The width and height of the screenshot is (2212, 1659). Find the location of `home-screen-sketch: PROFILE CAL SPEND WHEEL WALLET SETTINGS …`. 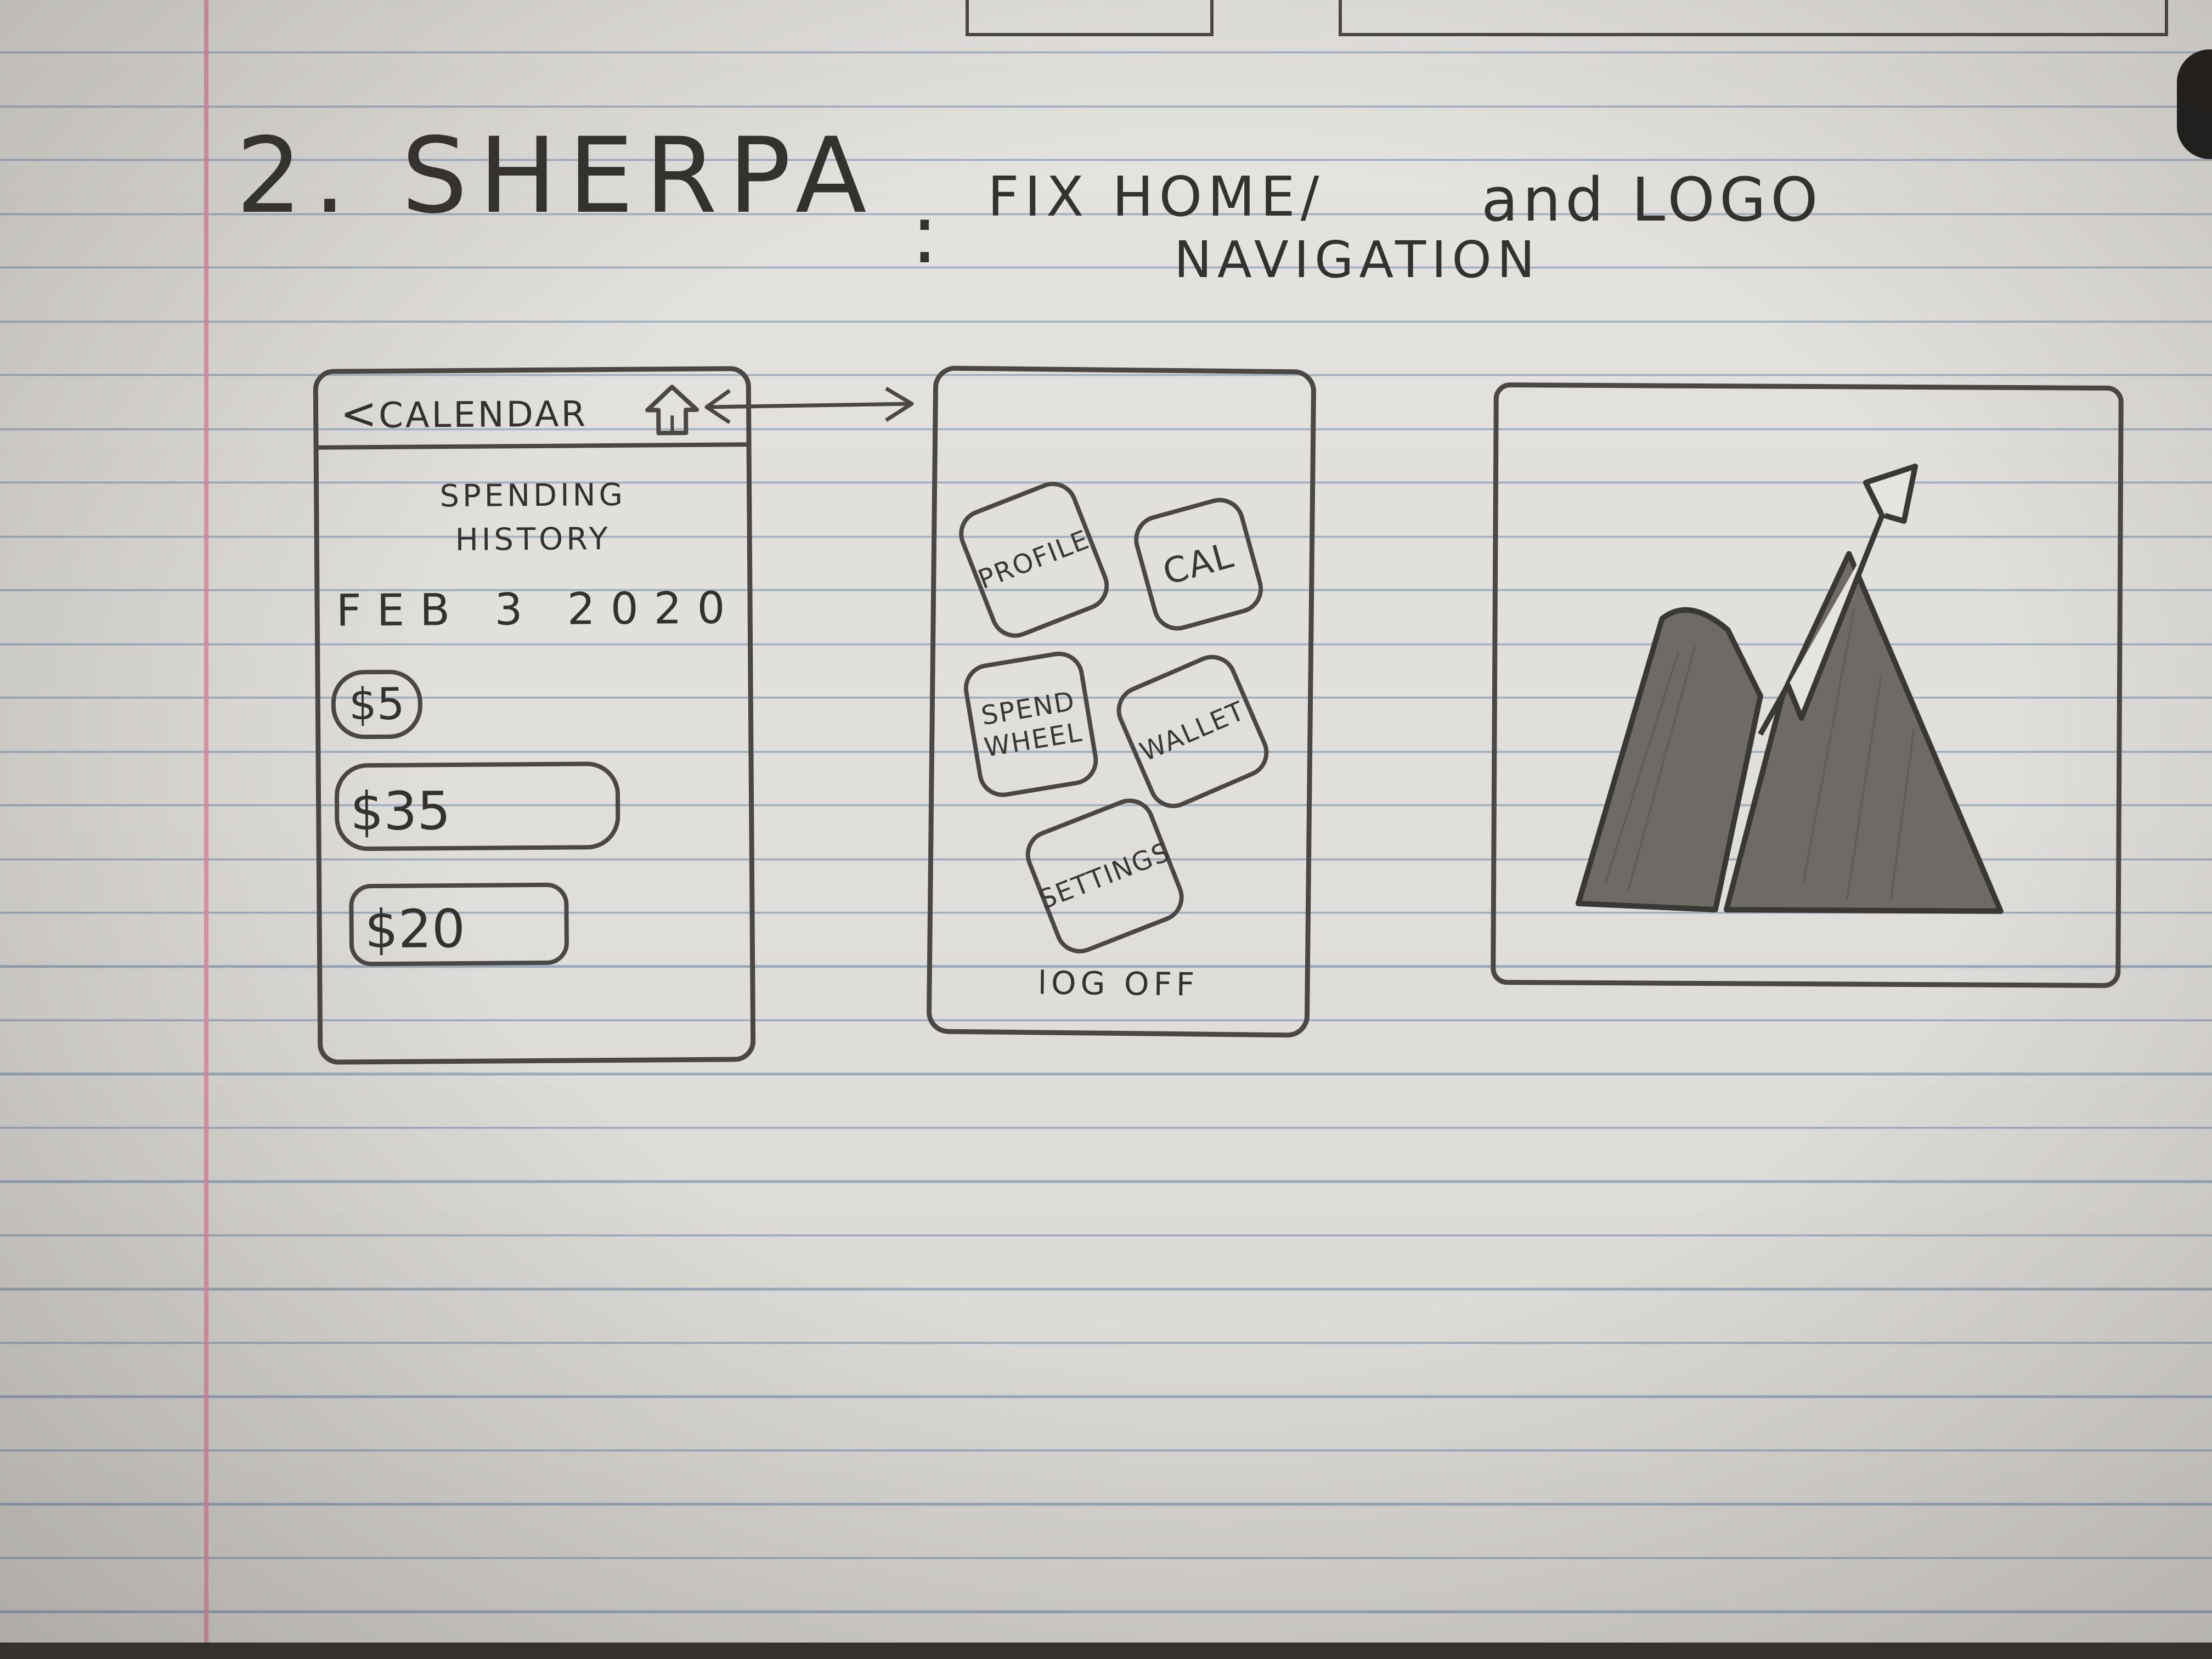

home-screen-sketch: PROFILE CAL SPEND WHEEL WALLET SETTINGS … is located at coordinates (1121, 701).